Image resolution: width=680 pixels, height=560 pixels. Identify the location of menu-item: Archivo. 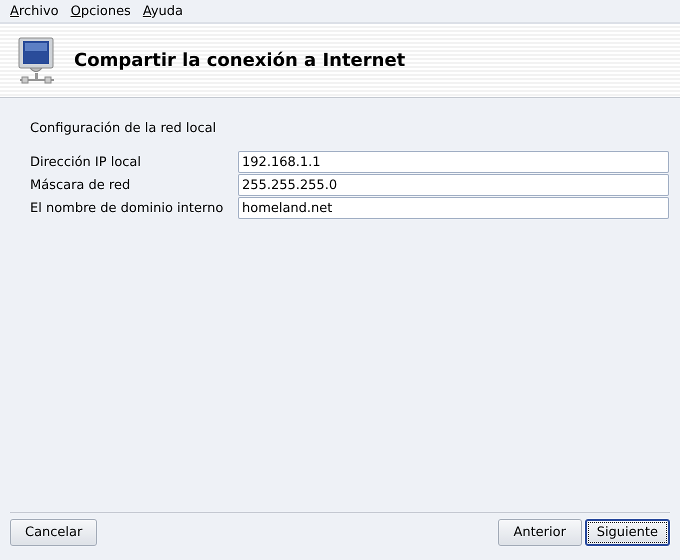
(34, 11).